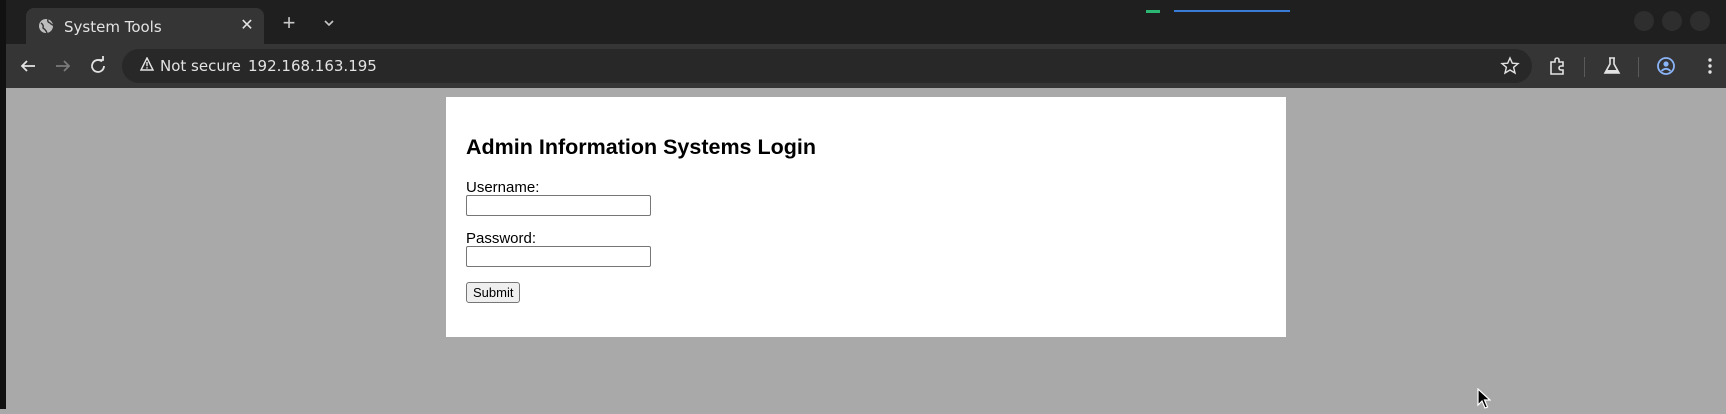  I want to click on plus-icon: +, so click(289, 23).